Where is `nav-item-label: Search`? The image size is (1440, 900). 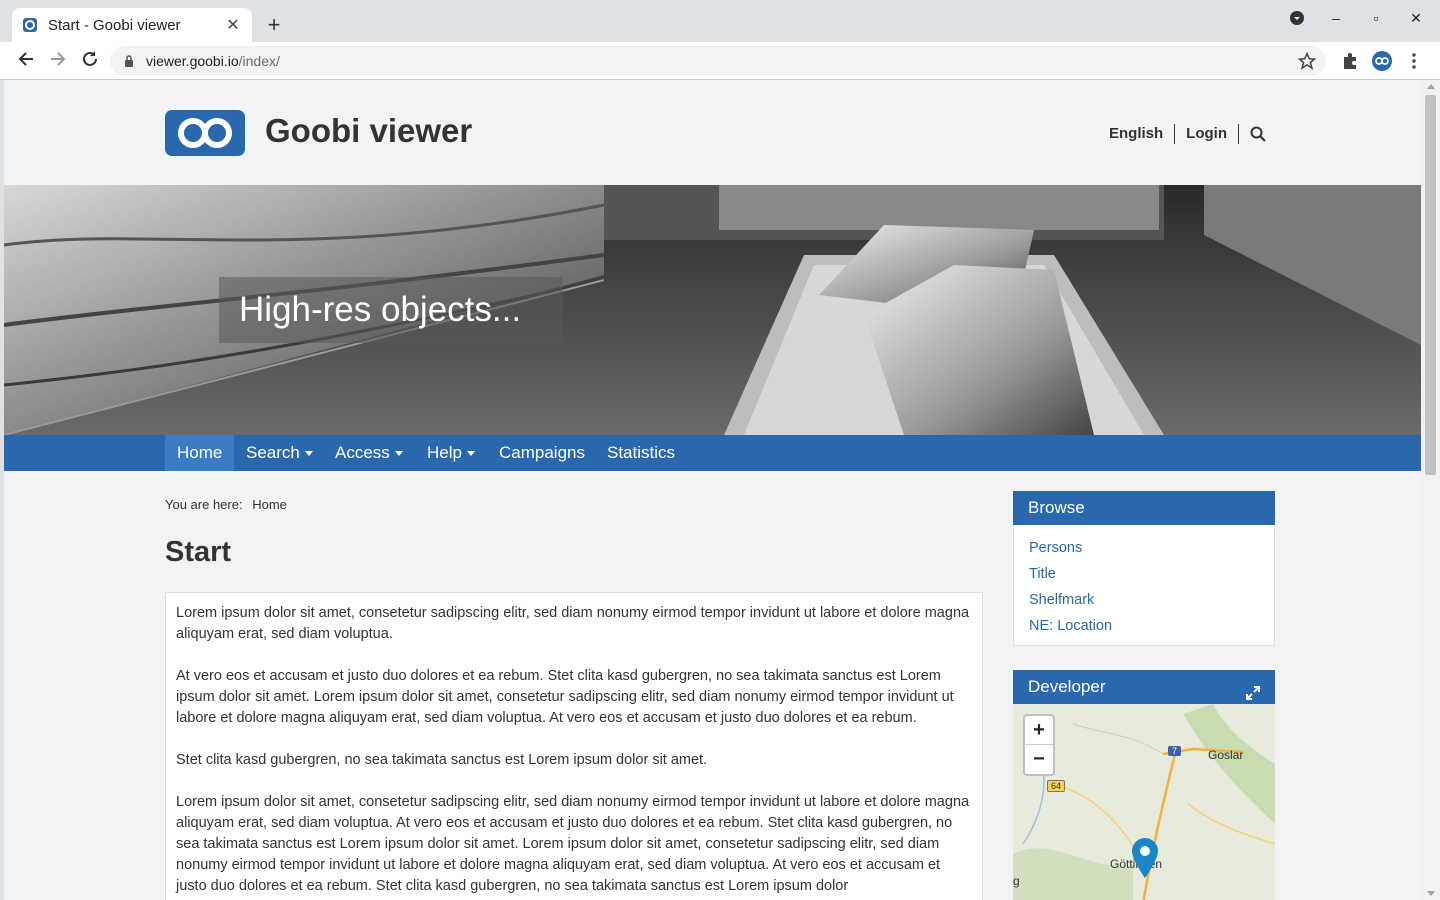
nav-item-label: Search is located at coordinates (273, 452).